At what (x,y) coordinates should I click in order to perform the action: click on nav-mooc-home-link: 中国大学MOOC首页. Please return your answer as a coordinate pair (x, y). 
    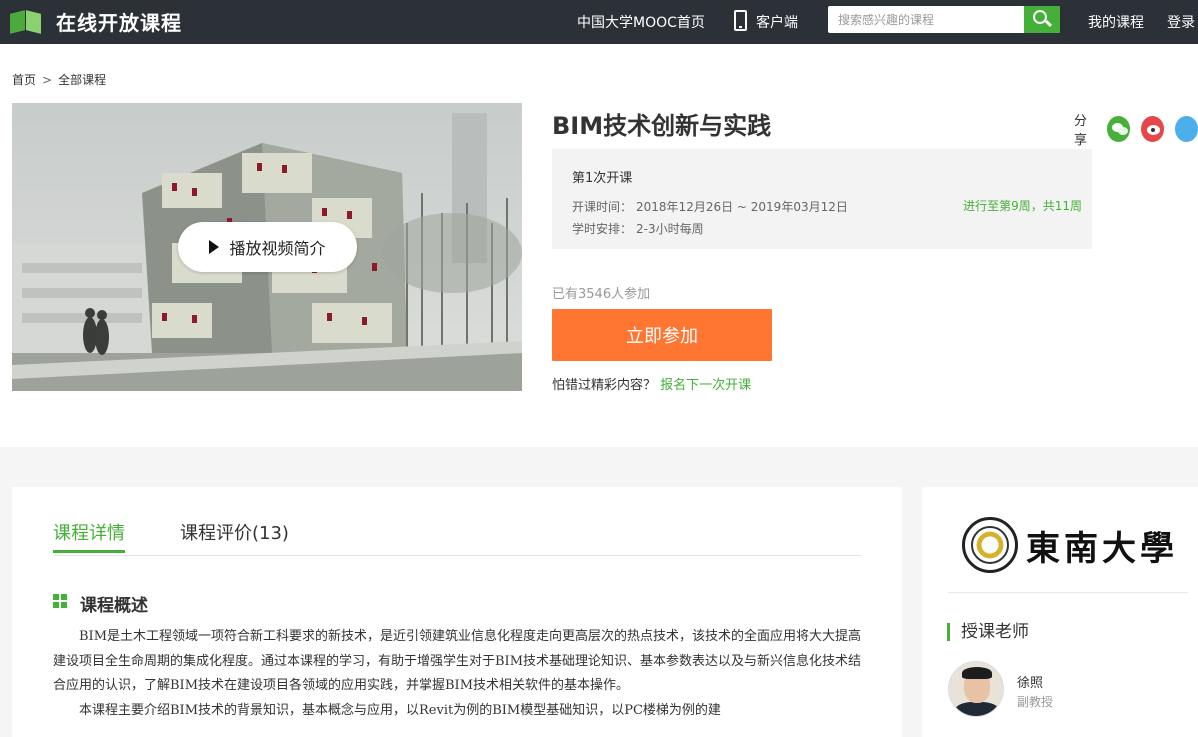
    Looking at the image, I should click on (641, 22).